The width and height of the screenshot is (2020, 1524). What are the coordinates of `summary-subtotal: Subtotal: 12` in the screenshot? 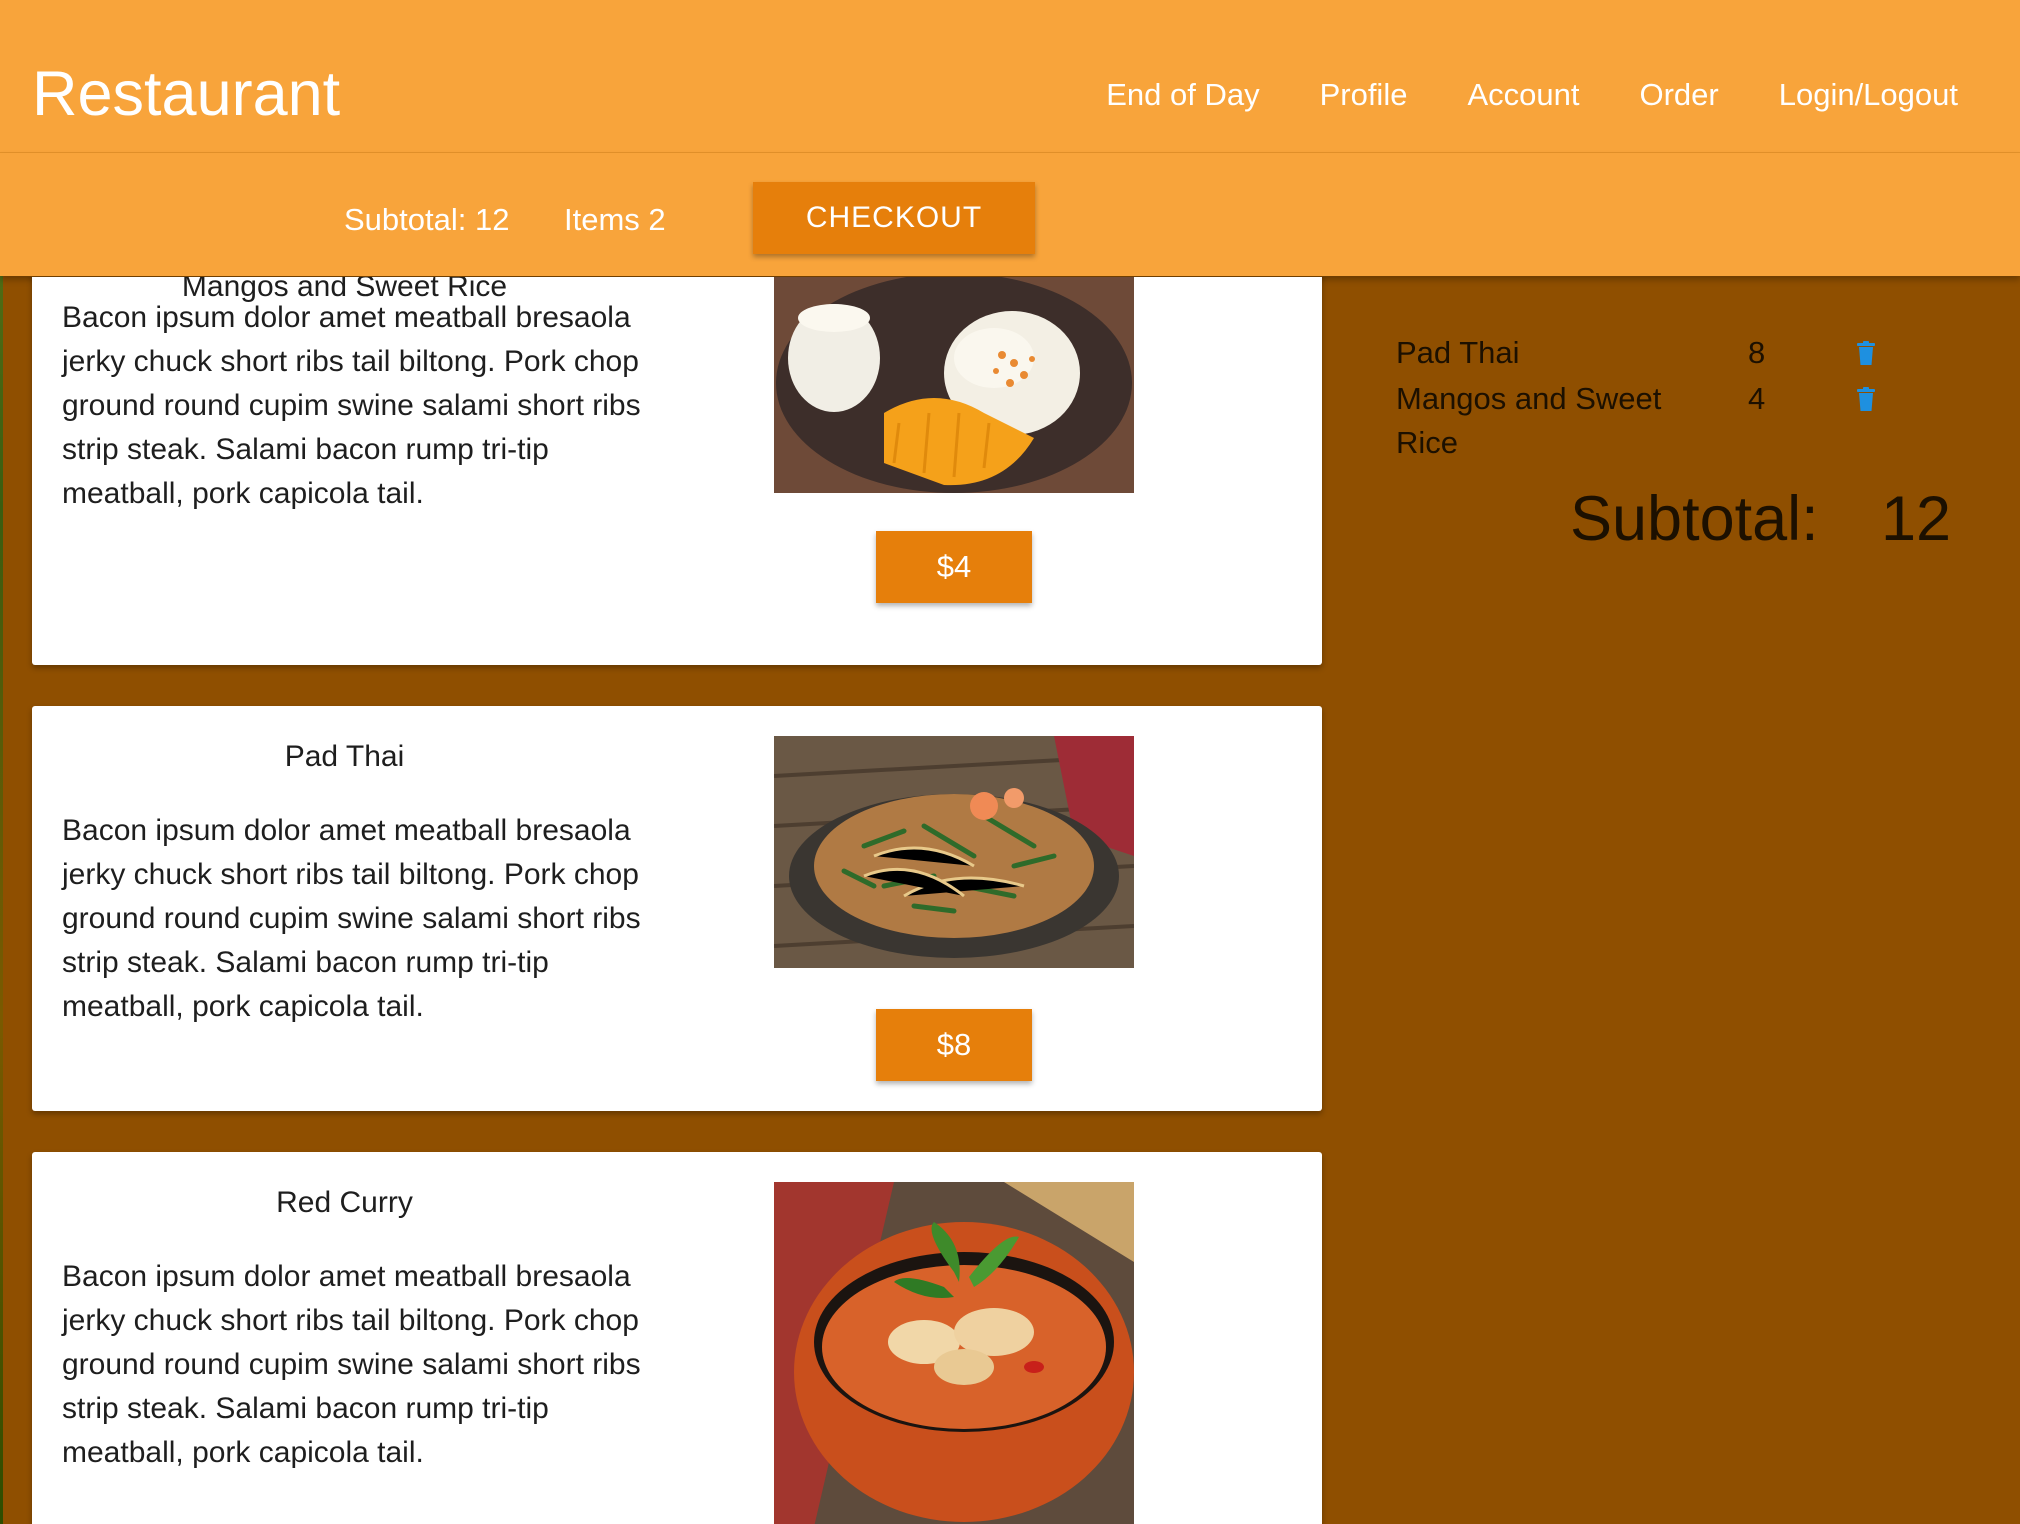 It's located at (427, 219).